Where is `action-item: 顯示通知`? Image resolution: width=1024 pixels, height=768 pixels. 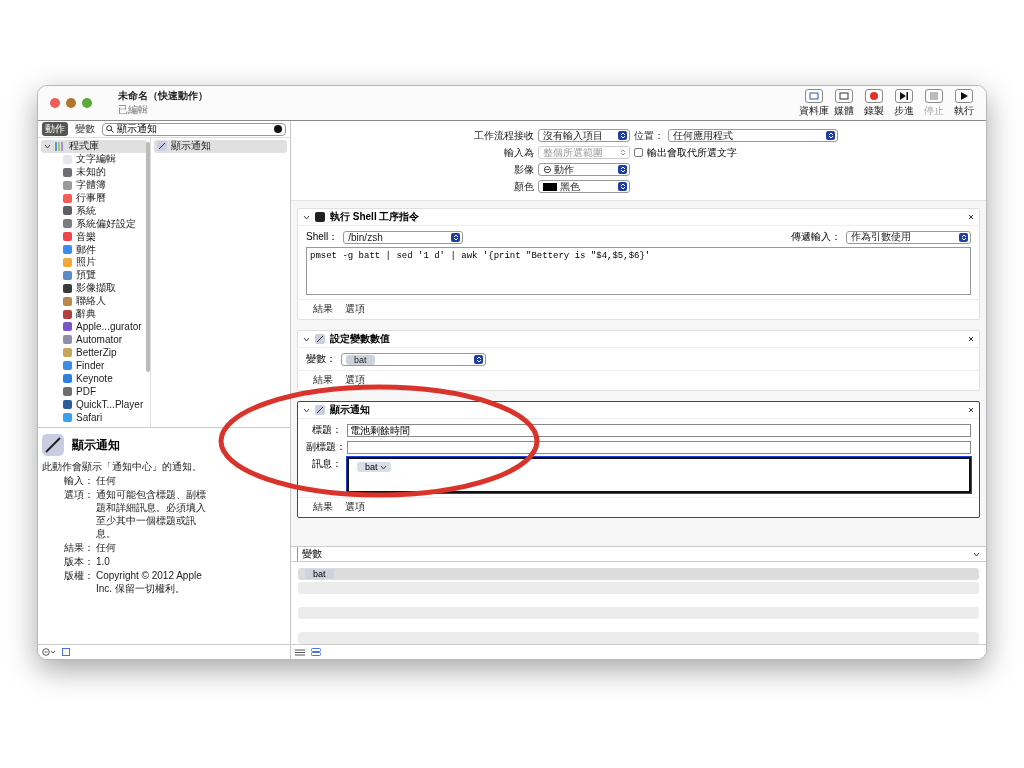 action-item: 顯示通知 is located at coordinates (220, 146).